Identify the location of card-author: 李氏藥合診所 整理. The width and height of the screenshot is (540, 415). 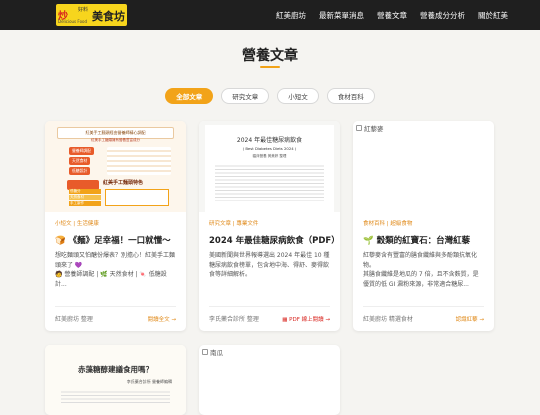
(234, 319).